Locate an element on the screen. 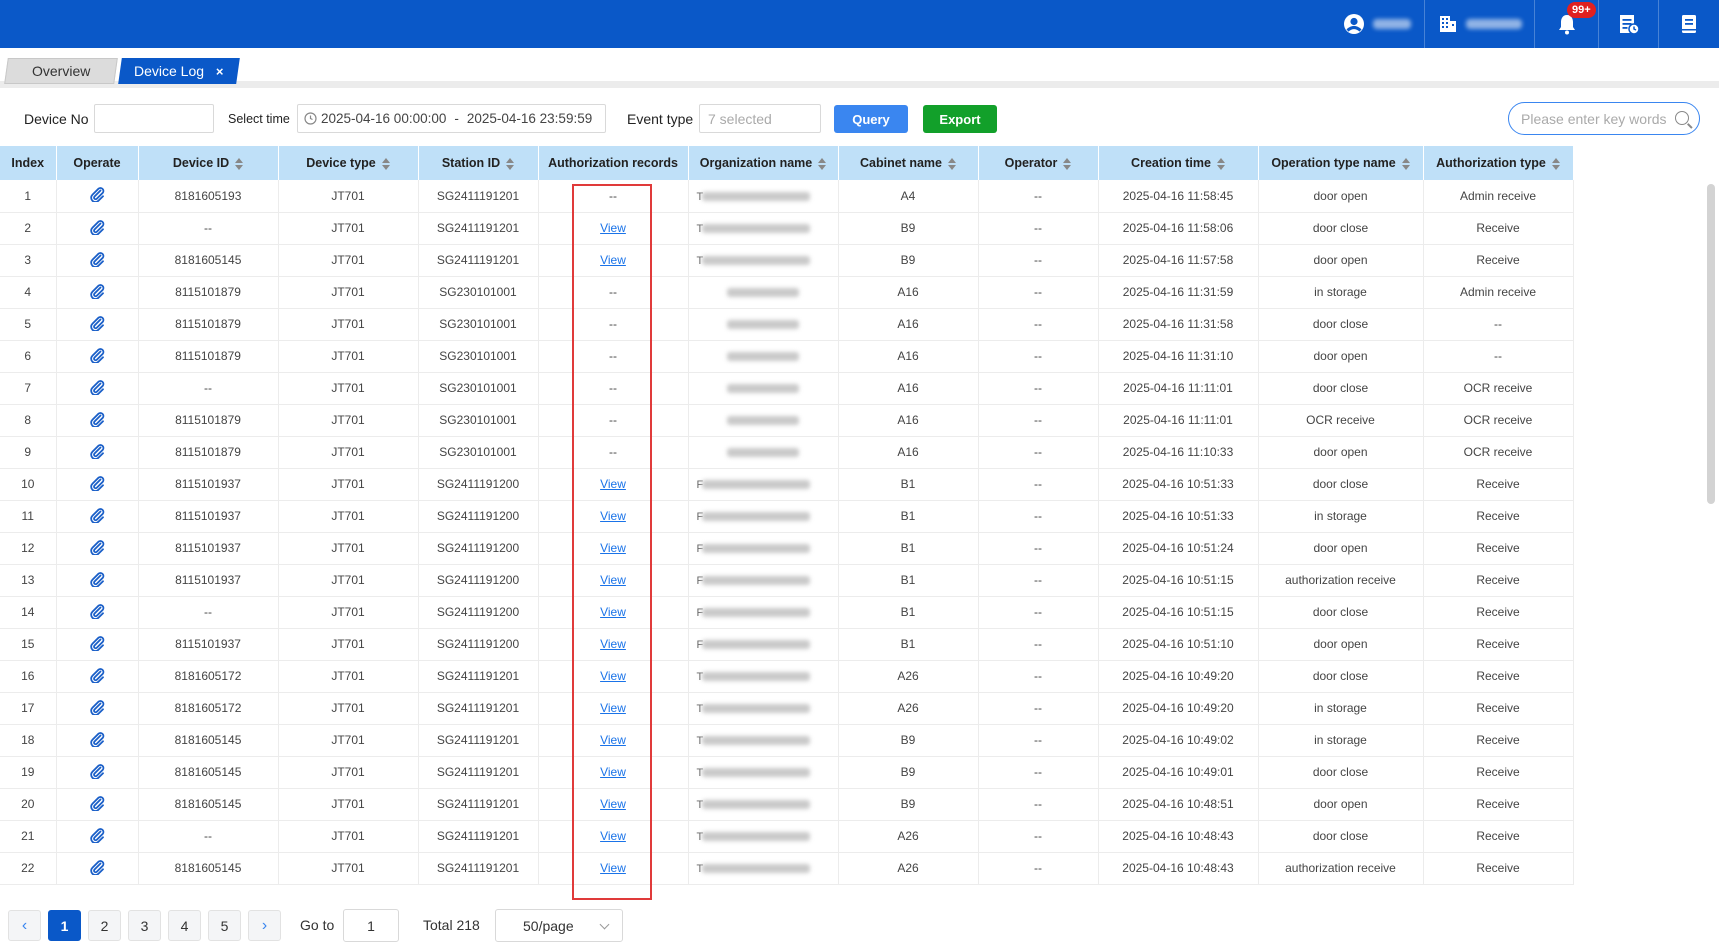 The image size is (1719, 951). column-header: Cabinet name is located at coordinates (908, 163).